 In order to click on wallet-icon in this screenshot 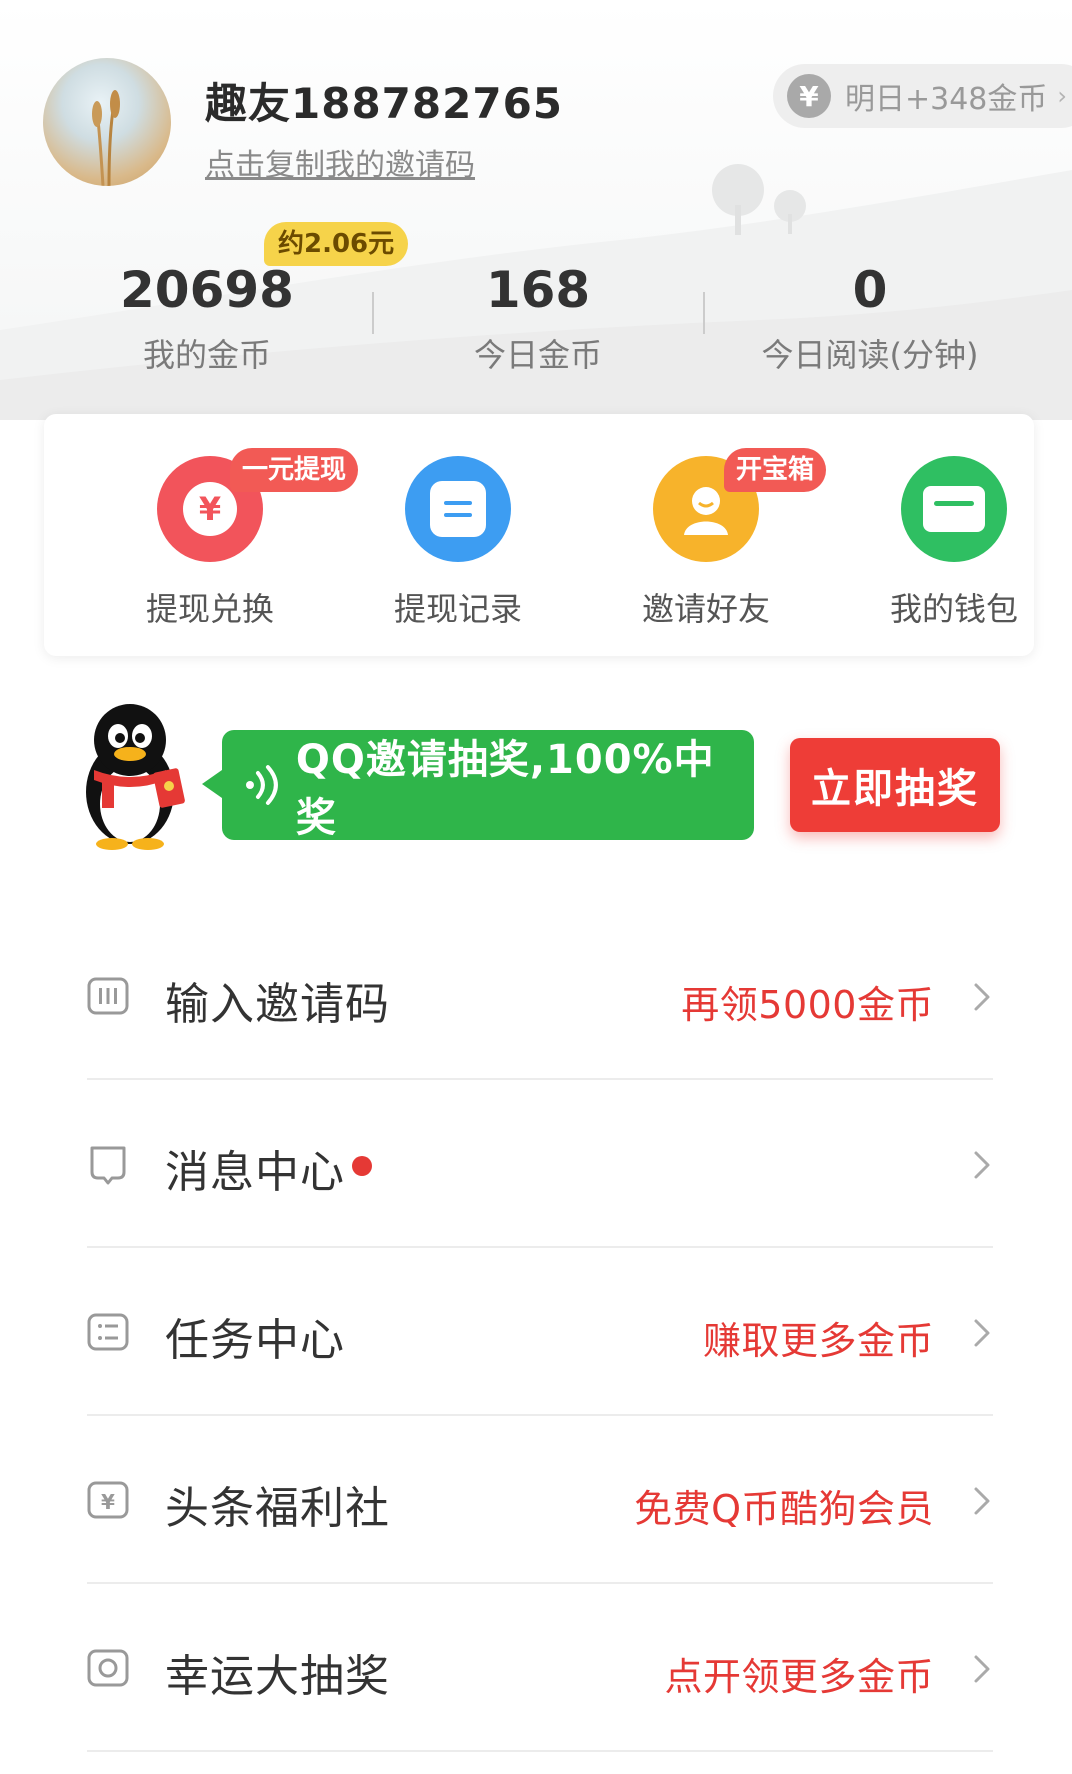, I will do `click(954, 509)`.